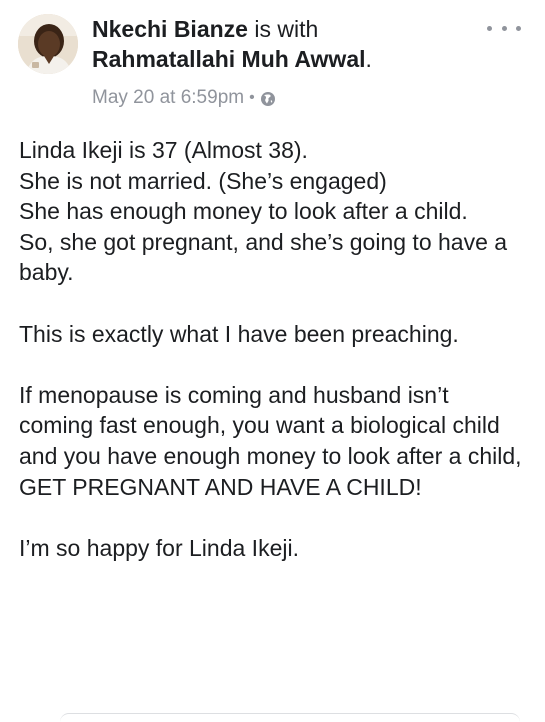 The width and height of the screenshot is (545, 722). Describe the element at coordinates (368, 59) in the screenshot. I see `tagged-suffix: .` at that location.